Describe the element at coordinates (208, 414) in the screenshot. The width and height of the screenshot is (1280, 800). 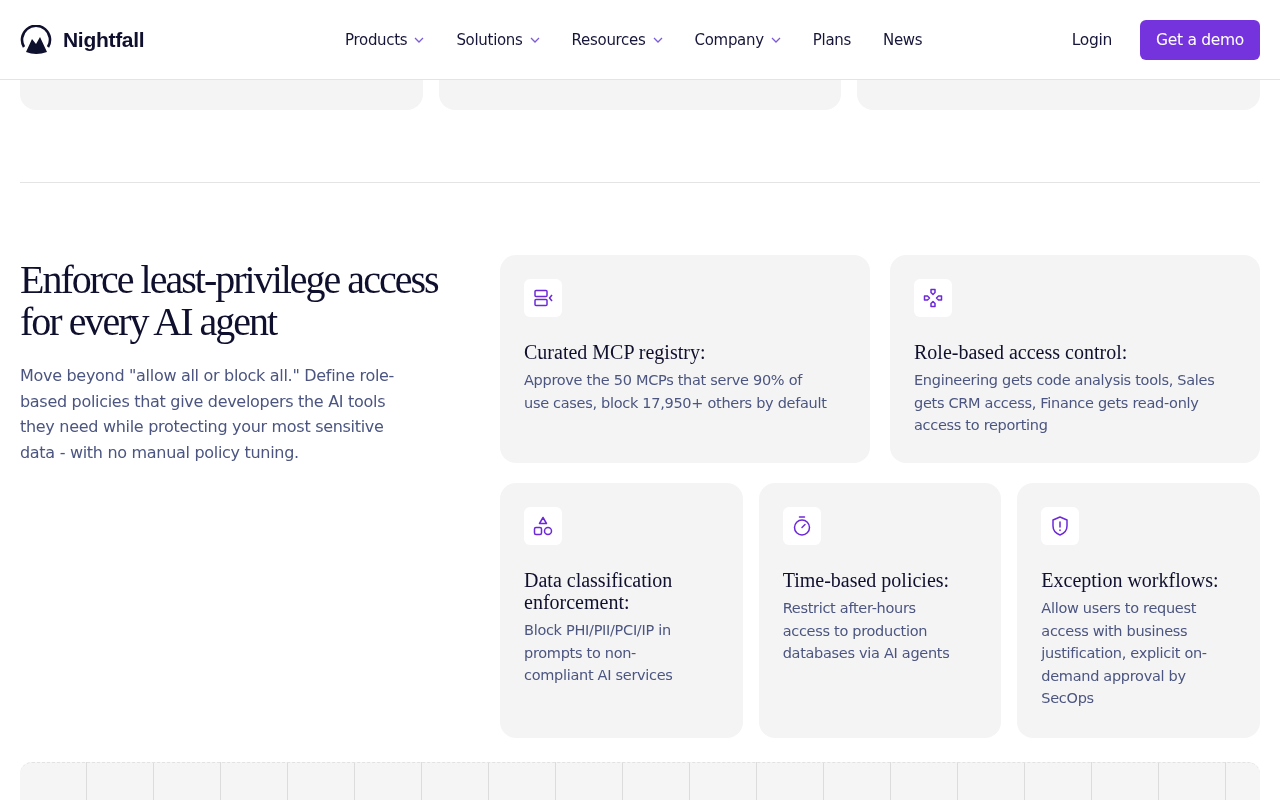
I see `section-description: Move beyond "allow all or block all." Define role-based policies that give developers the AI tools they need while protecting your most sensitive data - with no manual policy tuning.` at that location.